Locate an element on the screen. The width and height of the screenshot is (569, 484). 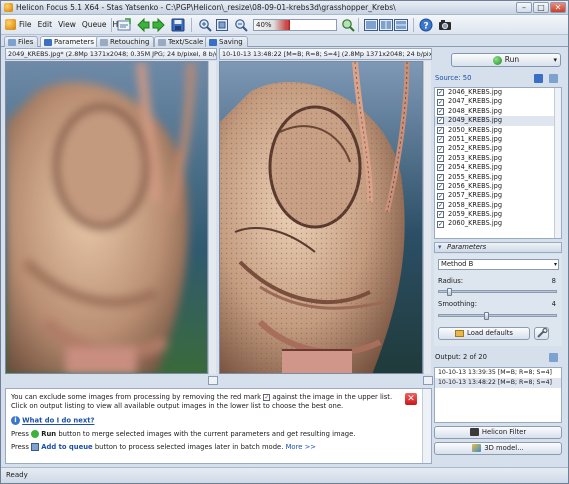
right-image-scrollbar is located at coordinates (427, 217).